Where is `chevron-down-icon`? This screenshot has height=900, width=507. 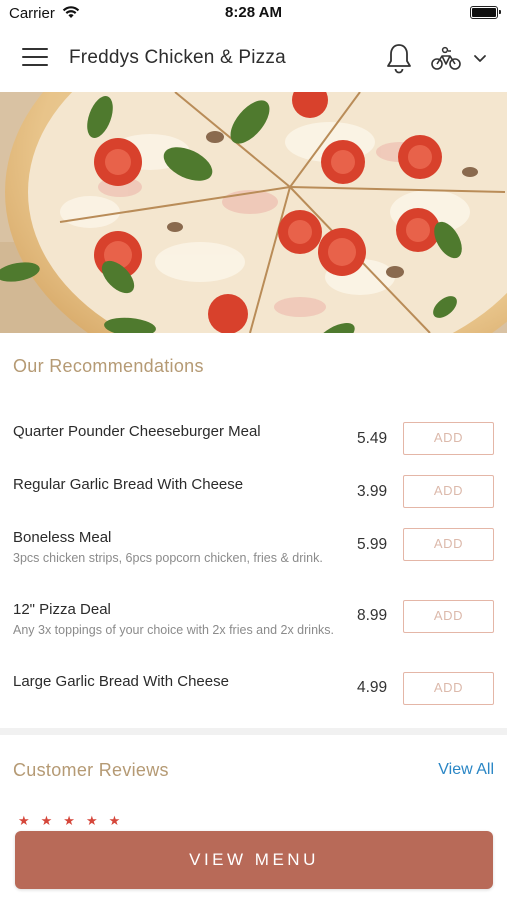
chevron-down-icon is located at coordinates (480, 58).